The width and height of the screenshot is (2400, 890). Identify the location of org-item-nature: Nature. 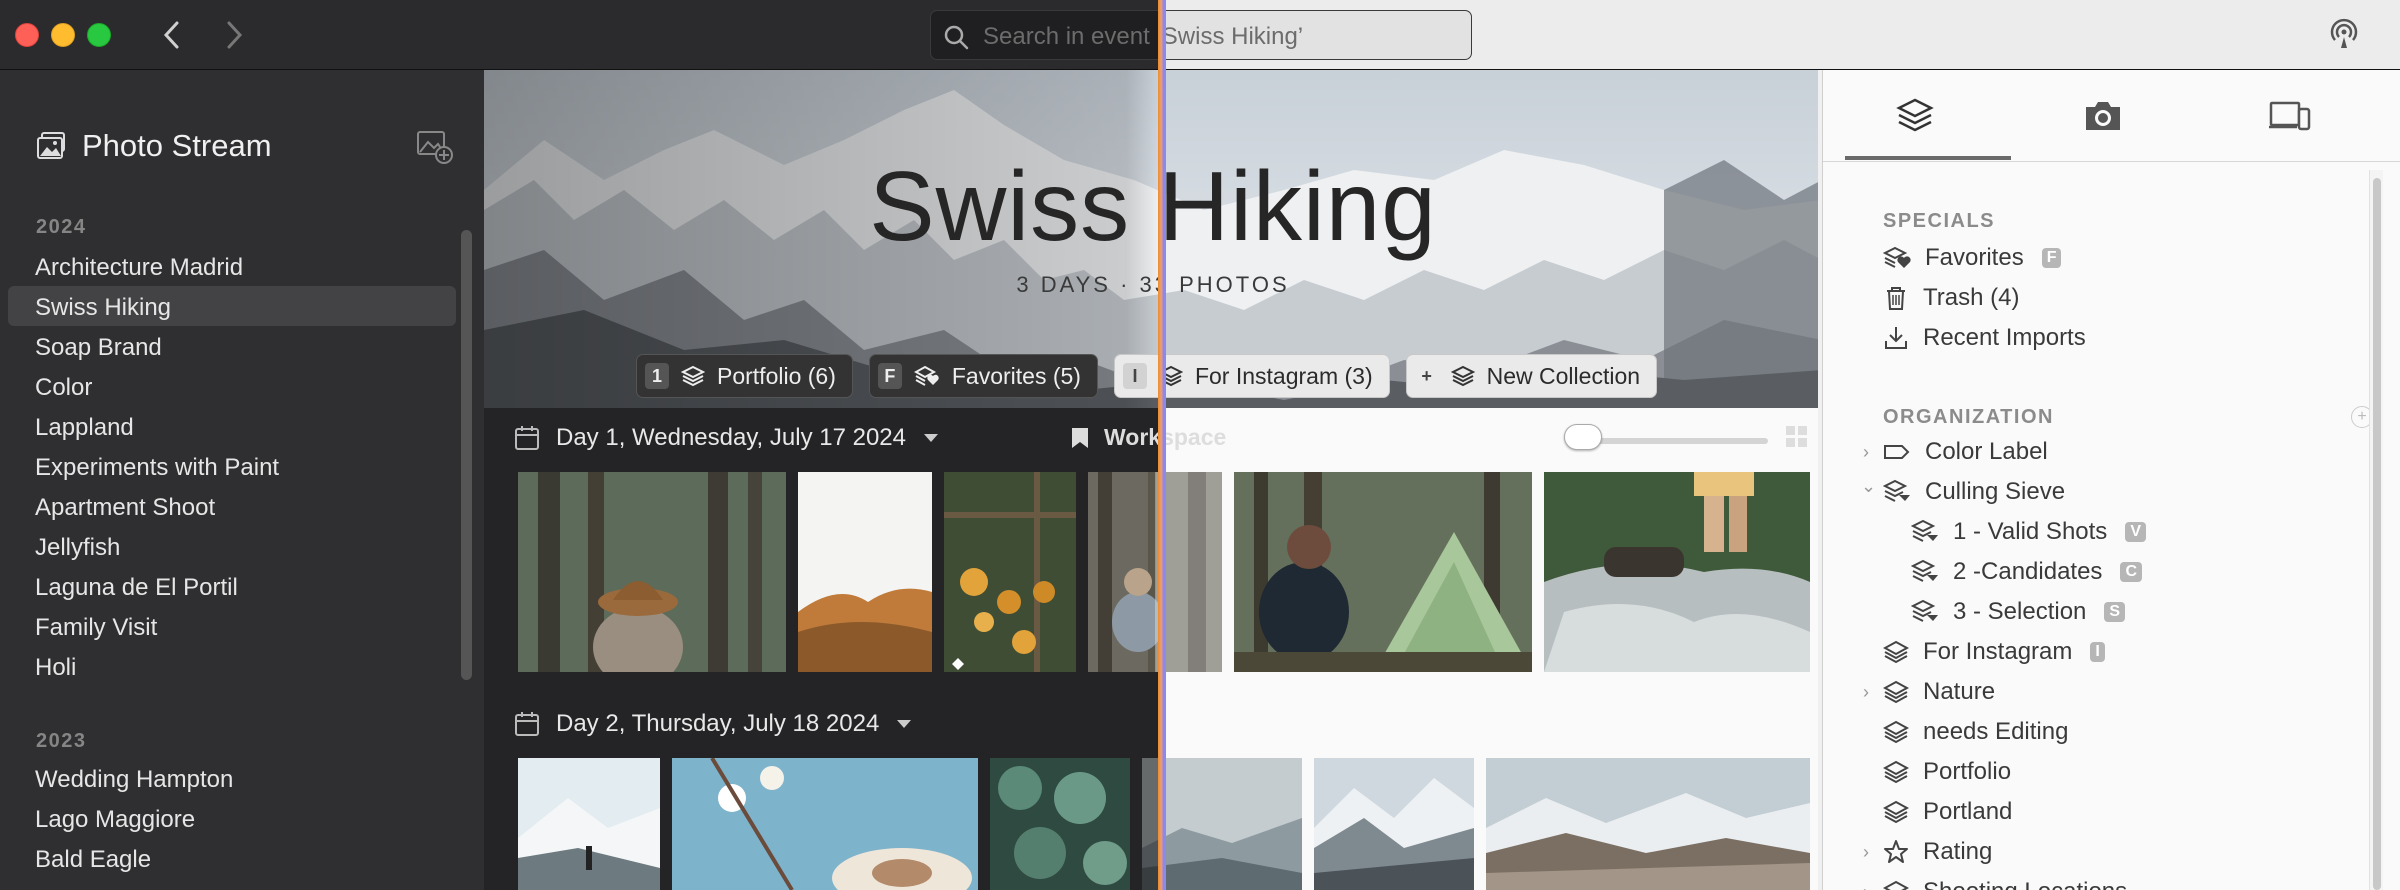
(1939, 692).